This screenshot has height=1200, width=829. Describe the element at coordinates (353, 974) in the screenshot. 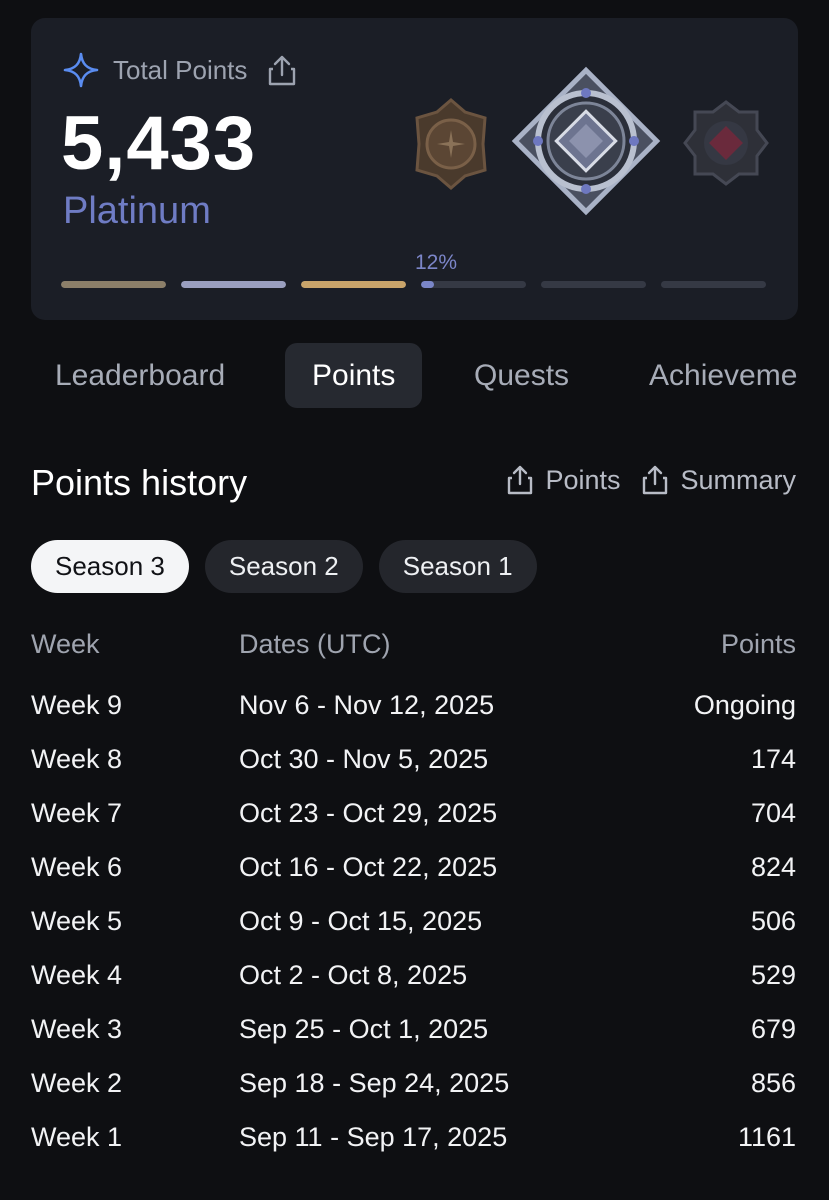

I see `dates-cell: Oct 2 - Oct 8, 2025` at that location.